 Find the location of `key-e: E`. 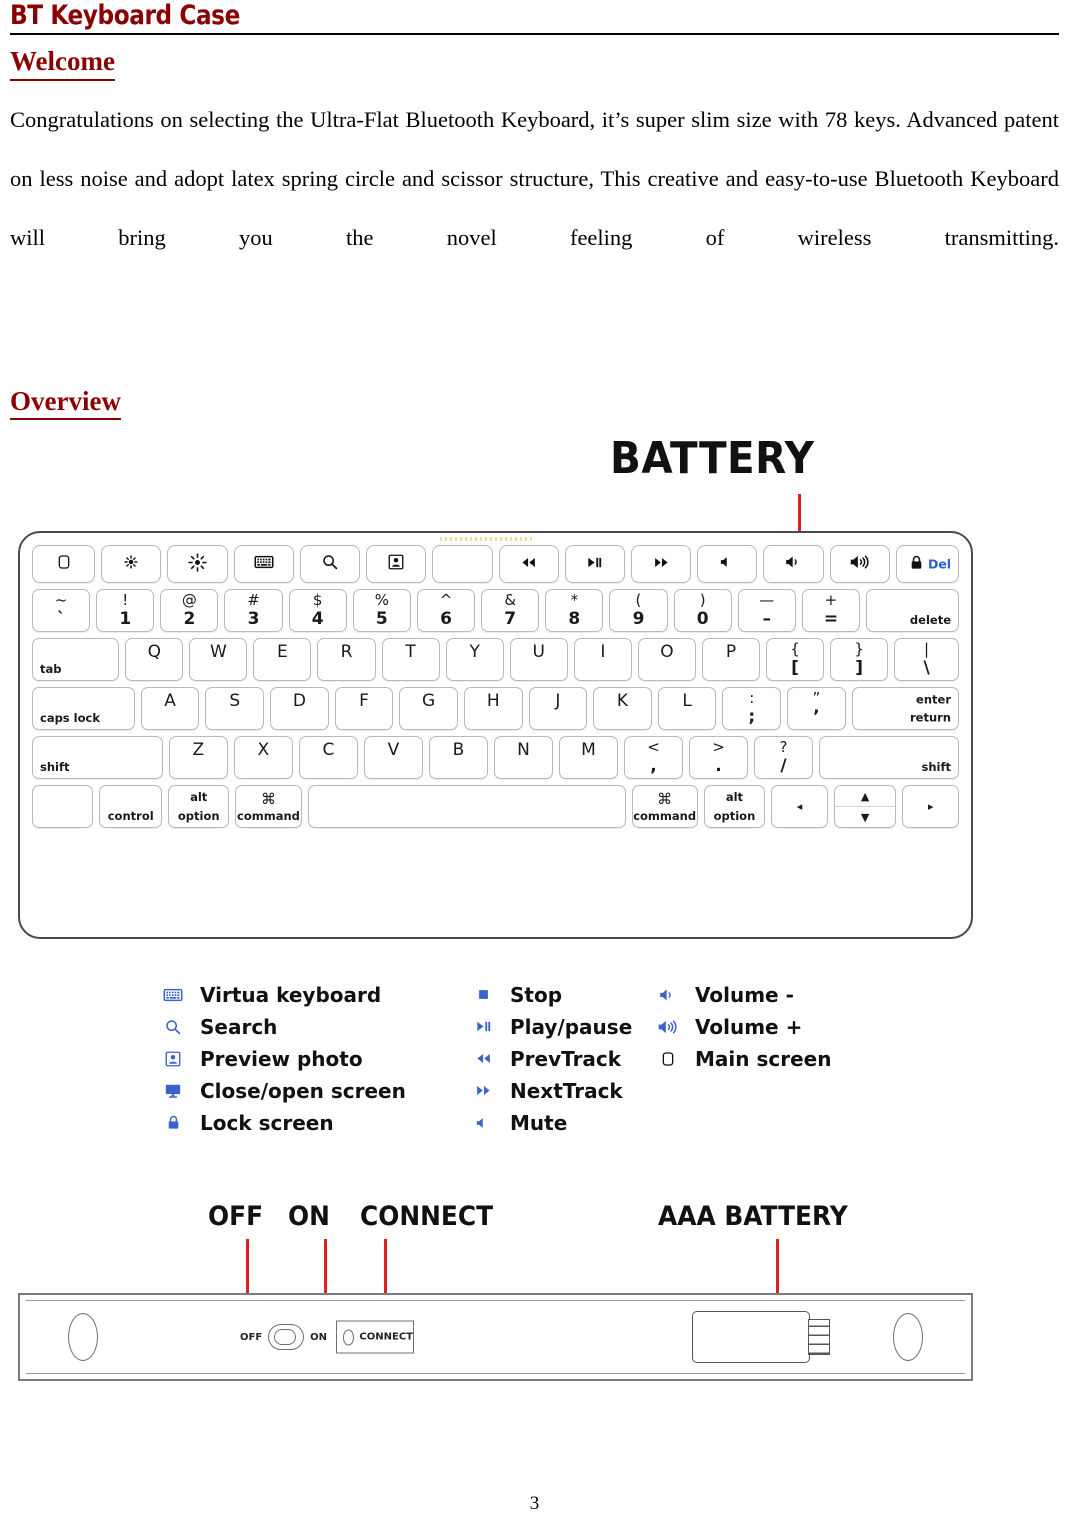

key-e: E is located at coordinates (282, 660).